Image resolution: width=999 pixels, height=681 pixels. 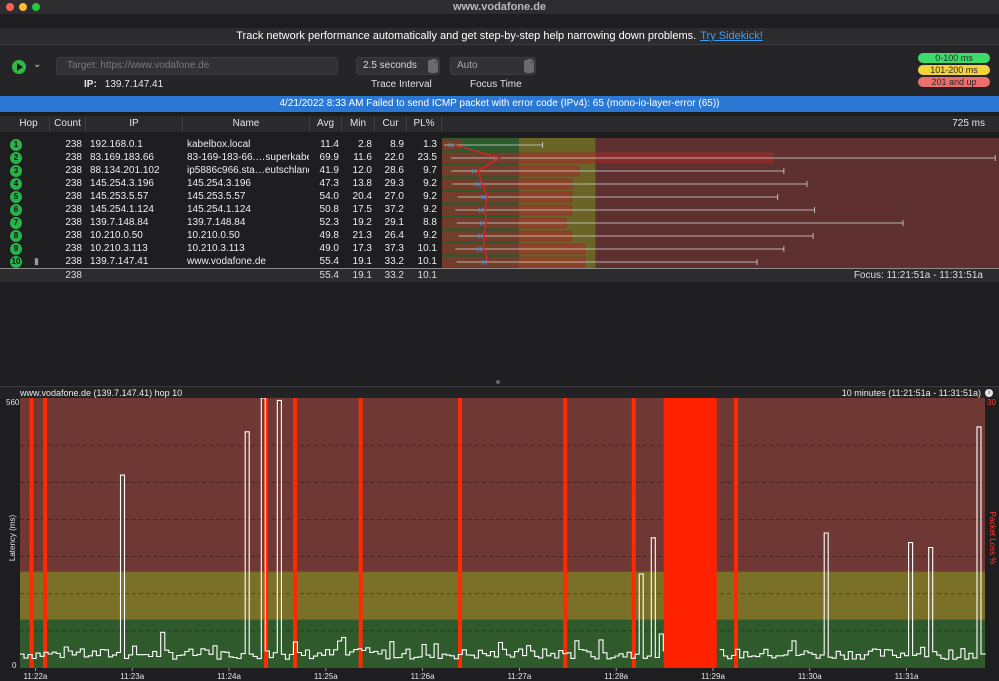 I want to click on focus-range: Focus: 11:21:51a - 11:31:51a, so click(x=918, y=275).